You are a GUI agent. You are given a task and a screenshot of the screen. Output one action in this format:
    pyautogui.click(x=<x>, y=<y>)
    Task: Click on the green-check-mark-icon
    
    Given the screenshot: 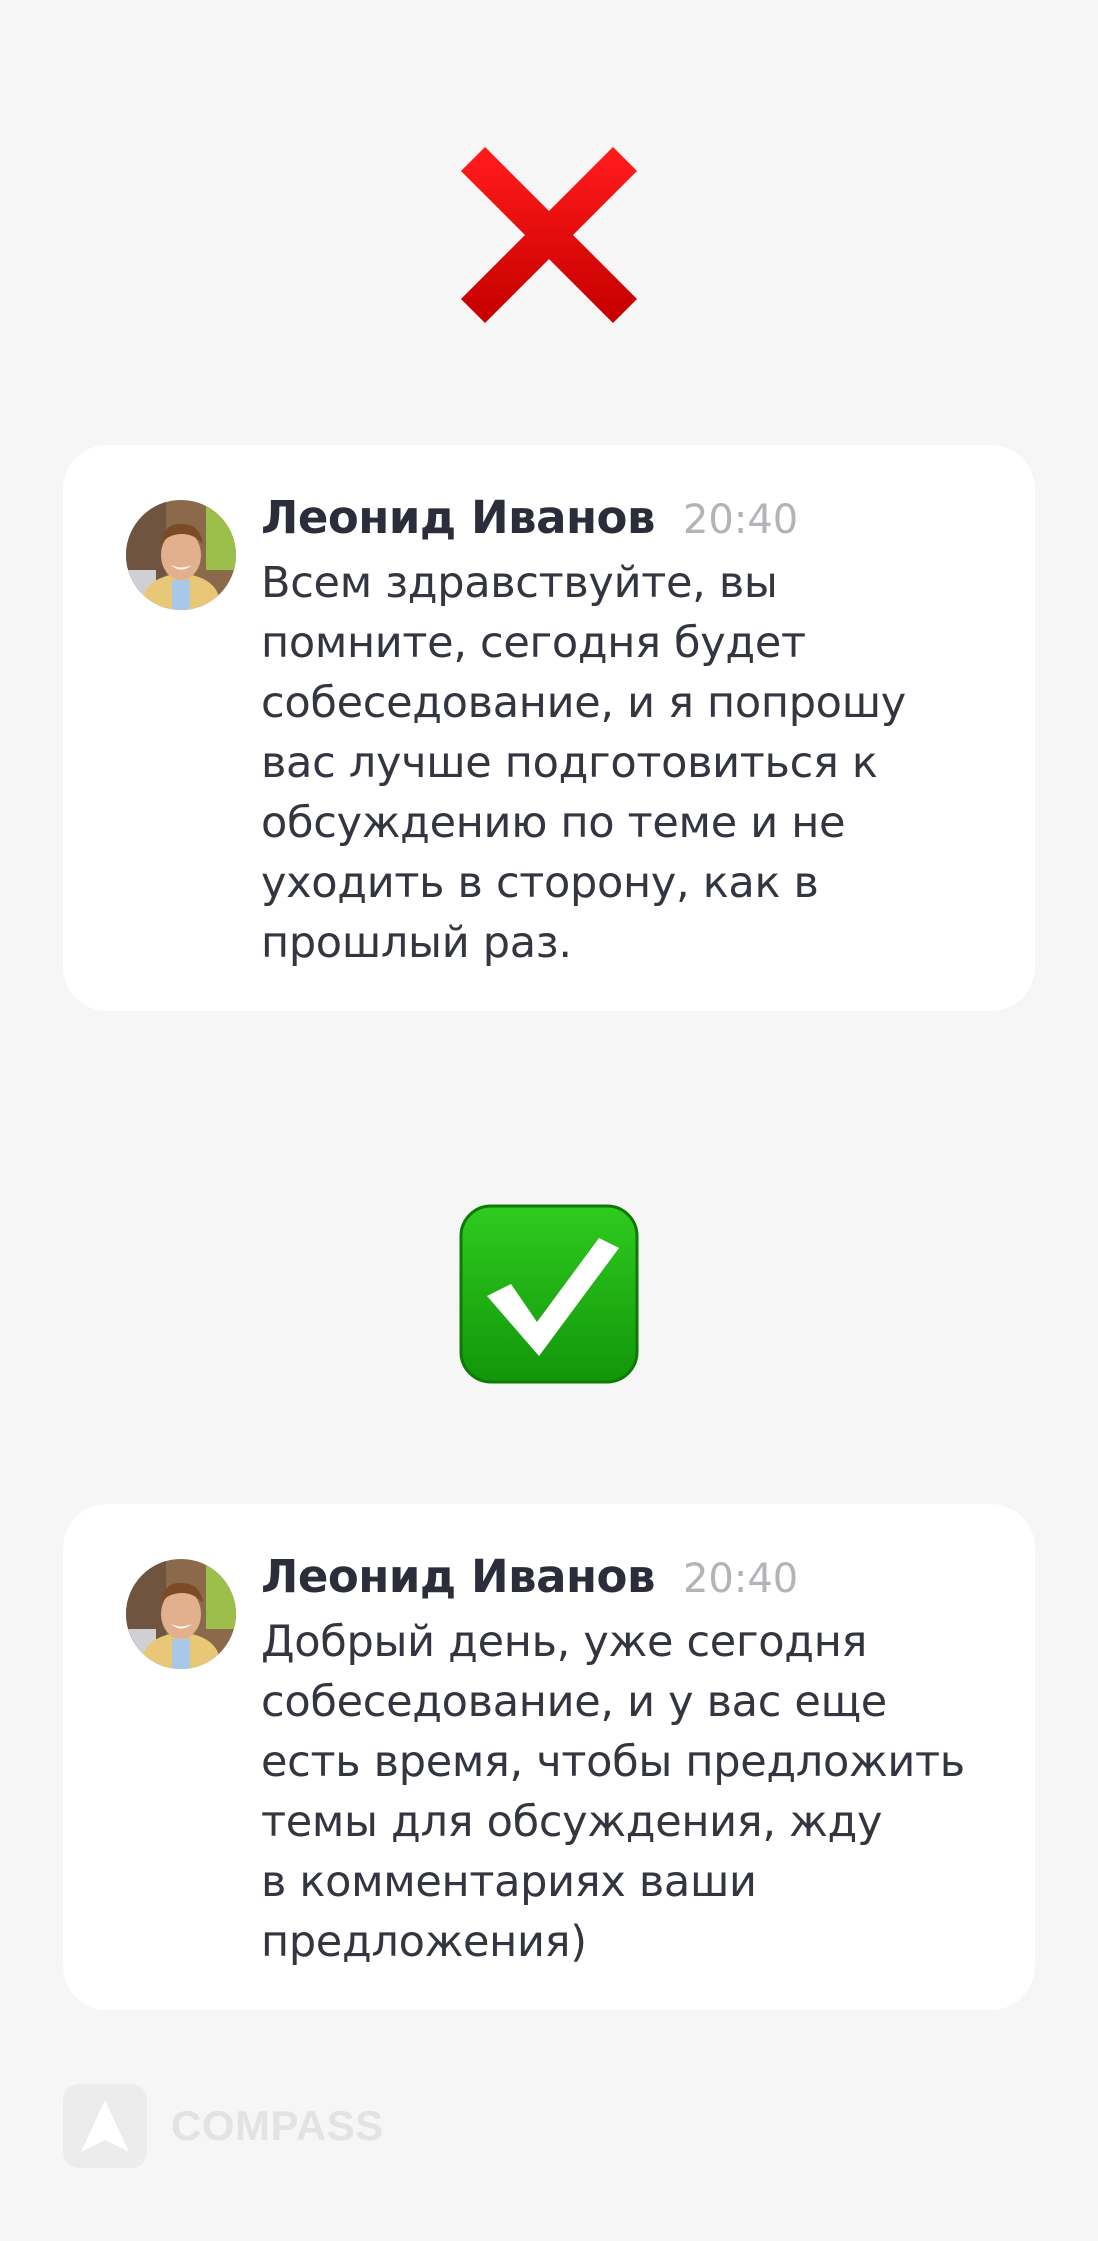 What is the action you would take?
    pyautogui.click(x=549, y=1294)
    